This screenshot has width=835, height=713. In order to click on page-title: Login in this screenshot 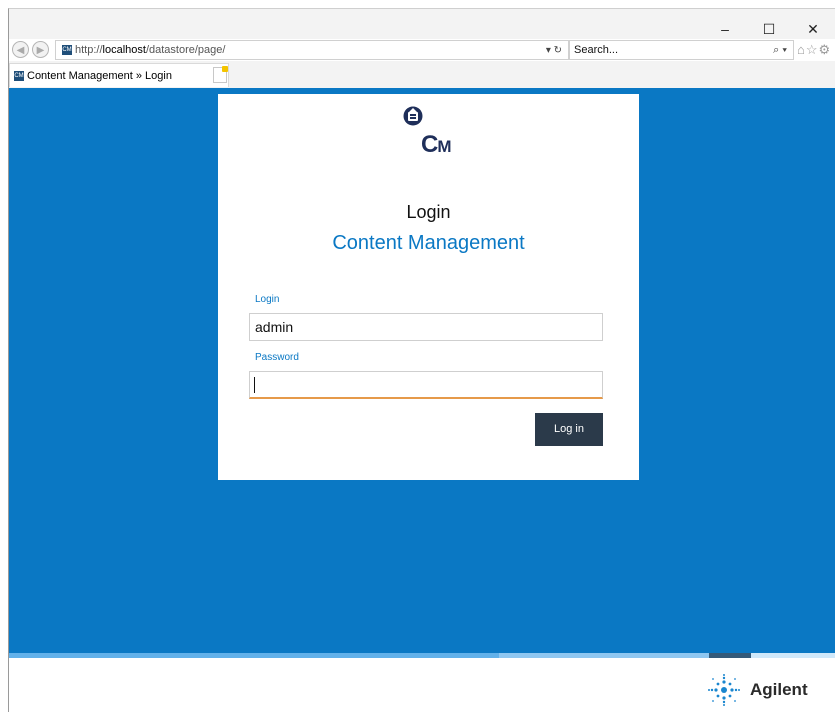, I will do `click(428, 212)`.